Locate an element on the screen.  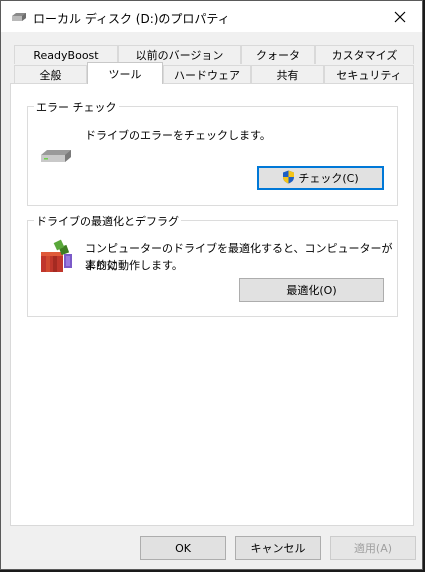
cancel-button: キャンセル is located at coordinates (278, 548).